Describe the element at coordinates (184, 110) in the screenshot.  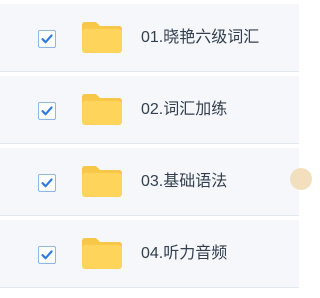
I see `item-name: 02.词汇加练` at that location.